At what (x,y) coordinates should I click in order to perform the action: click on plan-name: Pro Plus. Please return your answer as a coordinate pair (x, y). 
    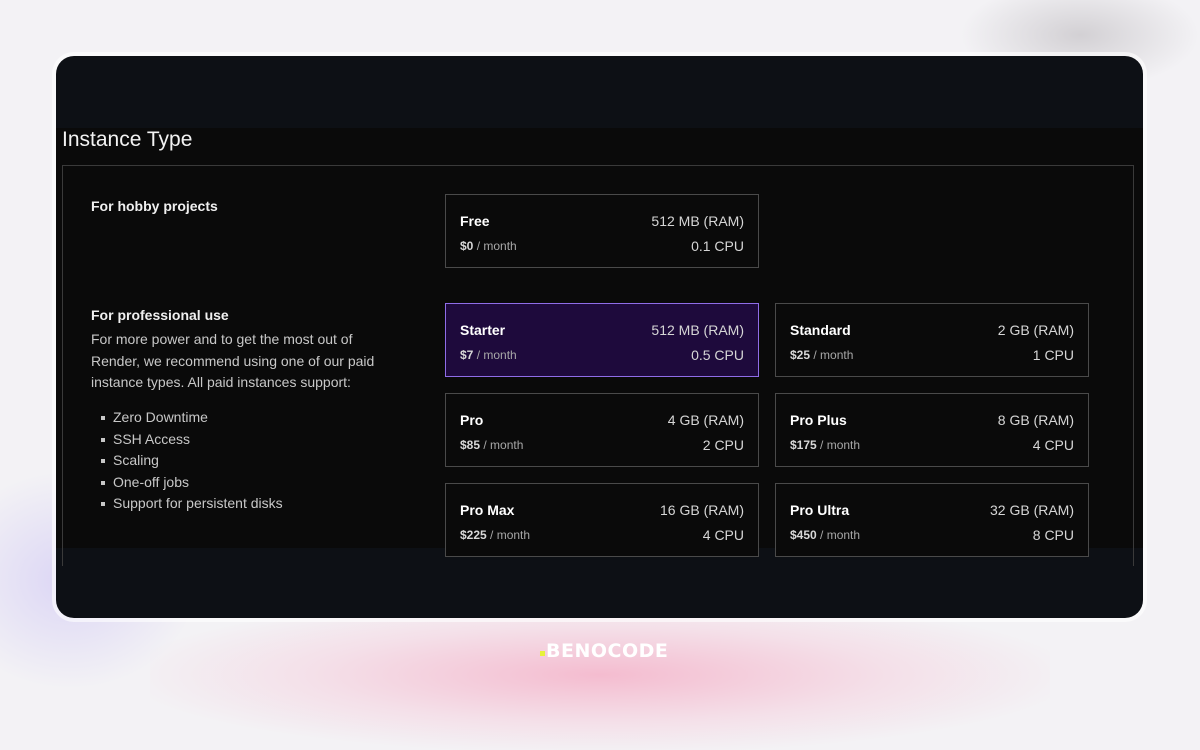
    Looking at the image, I should click on (818, 420).